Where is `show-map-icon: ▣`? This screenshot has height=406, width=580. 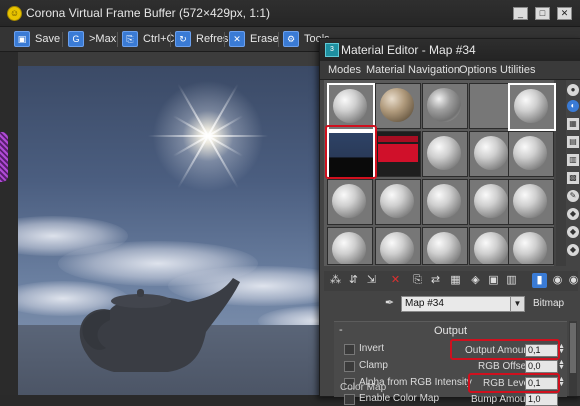
show-map-icon: ▣ is located at coordinates (493, 280).